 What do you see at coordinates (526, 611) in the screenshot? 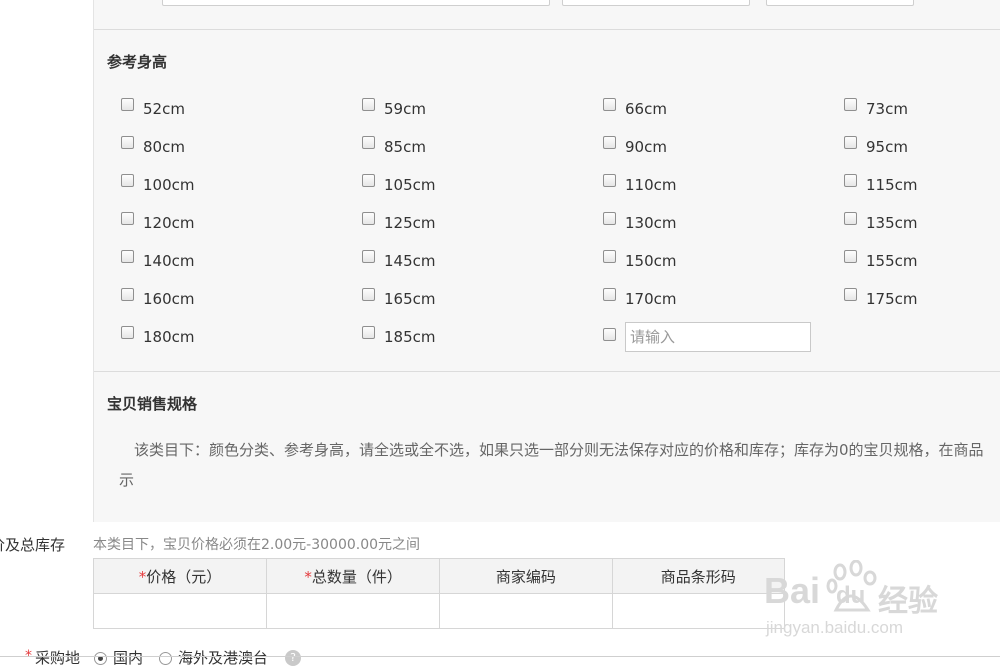
I see `merchant-code-cell` at bounding box center [526, 611].